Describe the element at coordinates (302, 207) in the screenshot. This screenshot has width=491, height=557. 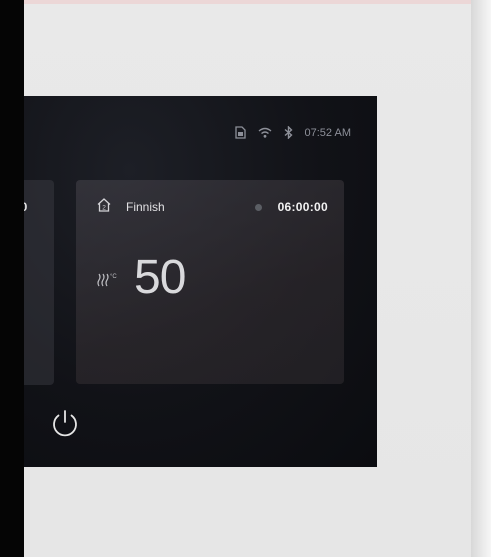
I see `profile-timer: 06:00:00` at that location.